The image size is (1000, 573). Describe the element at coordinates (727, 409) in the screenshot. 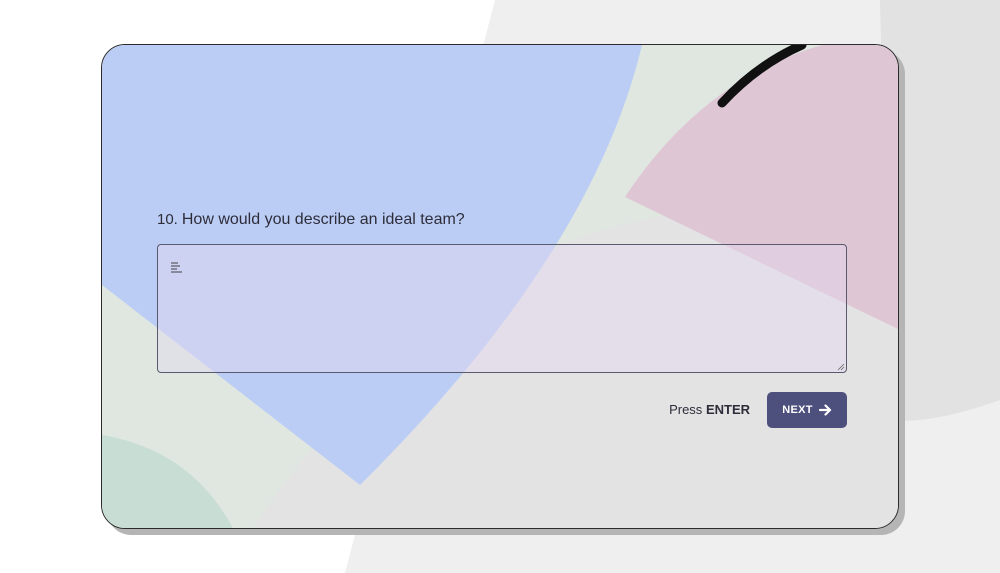

I see `enter-key-label: ENTER` at that location.